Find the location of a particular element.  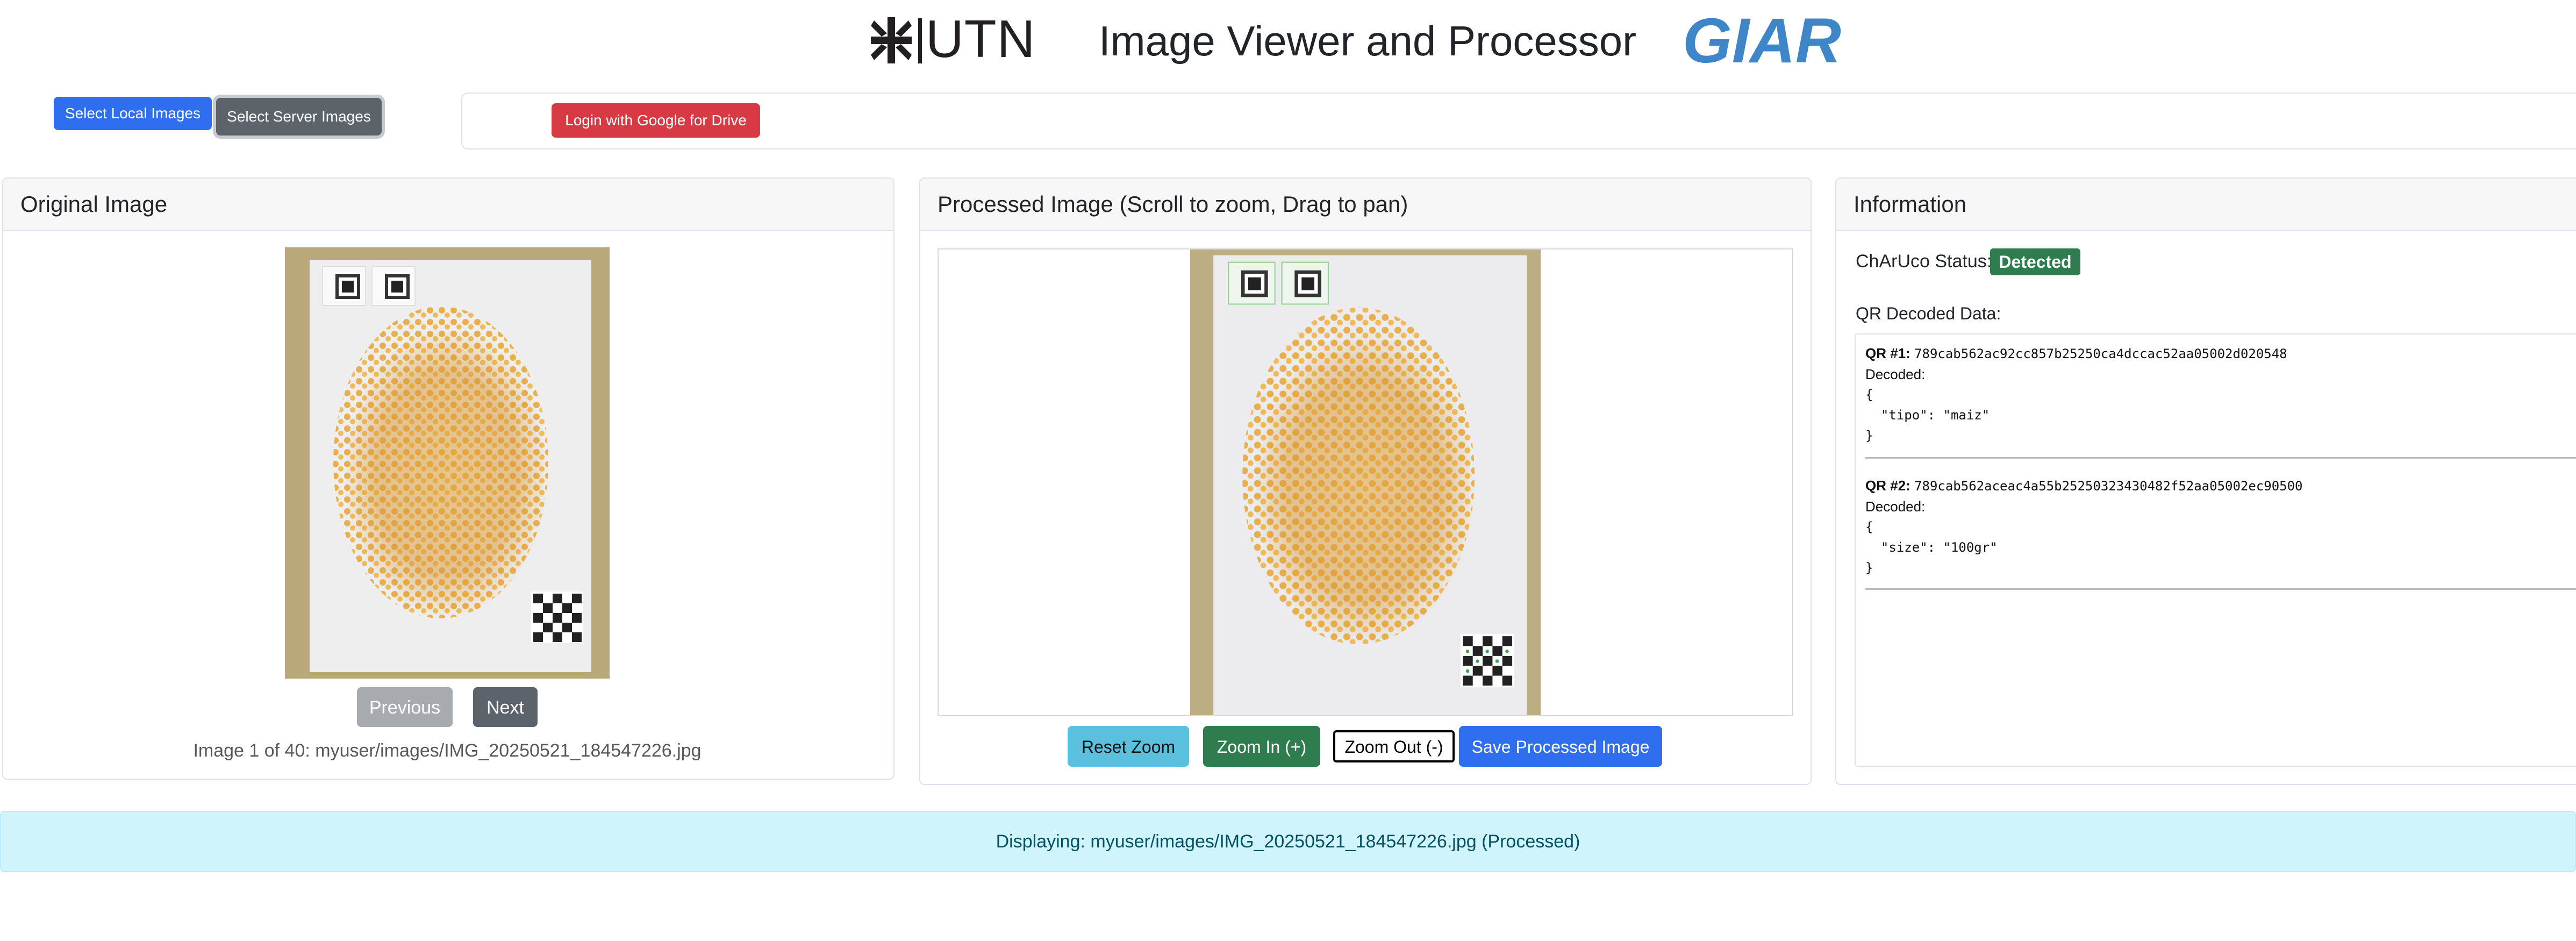

google-drive-login-button: Login with Google for Drive is located at coordinates (656, 120).